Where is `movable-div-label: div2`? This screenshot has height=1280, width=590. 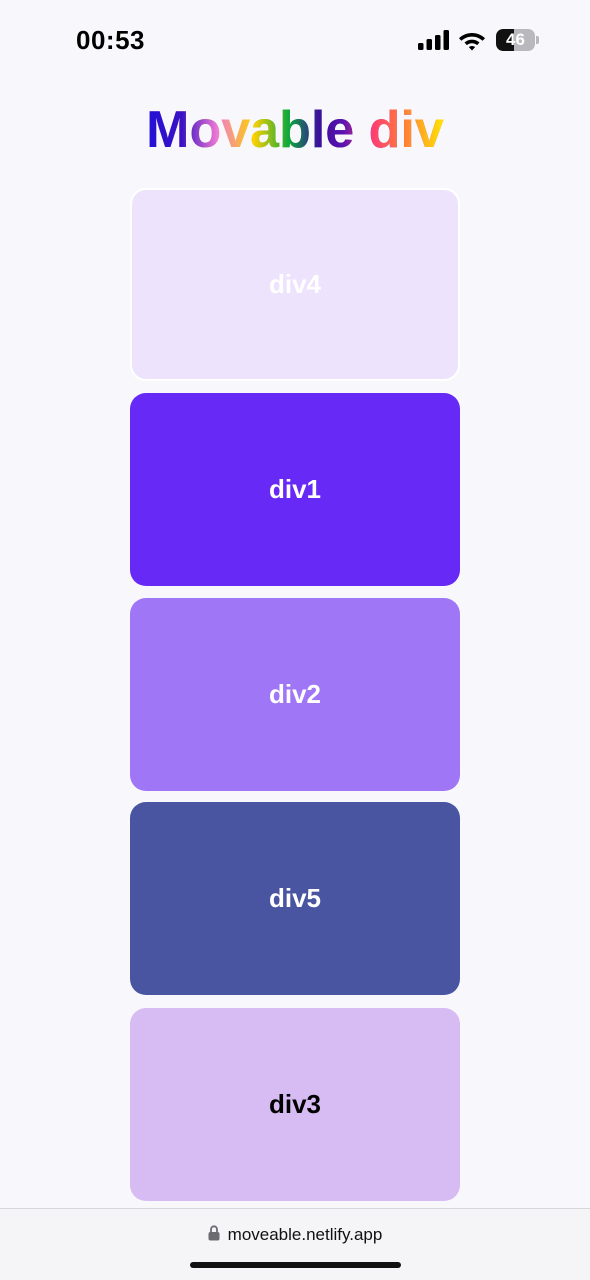
movable-div-label: div2 is located at coordinates (295, 694).